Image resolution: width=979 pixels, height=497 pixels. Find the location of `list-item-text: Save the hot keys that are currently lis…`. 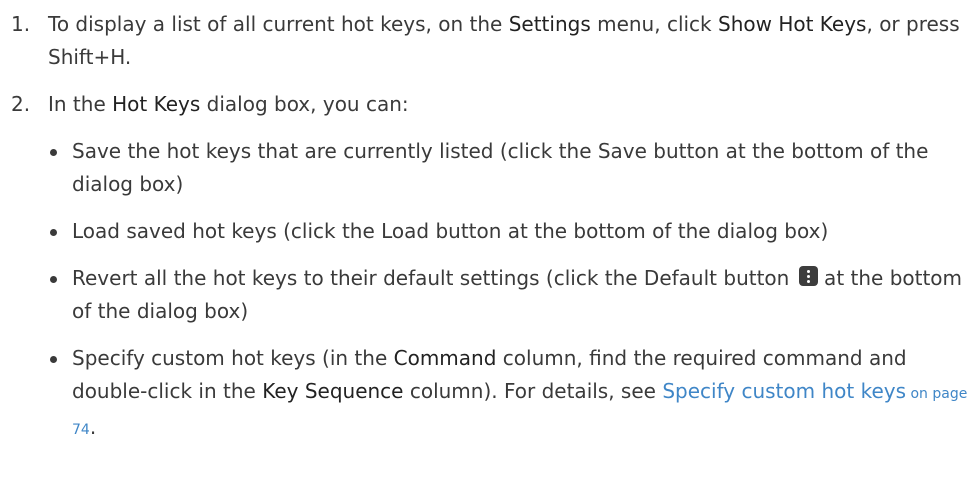

list-item-text: Save the hot keys that are currently lis… is located at coordinates (500, 167).